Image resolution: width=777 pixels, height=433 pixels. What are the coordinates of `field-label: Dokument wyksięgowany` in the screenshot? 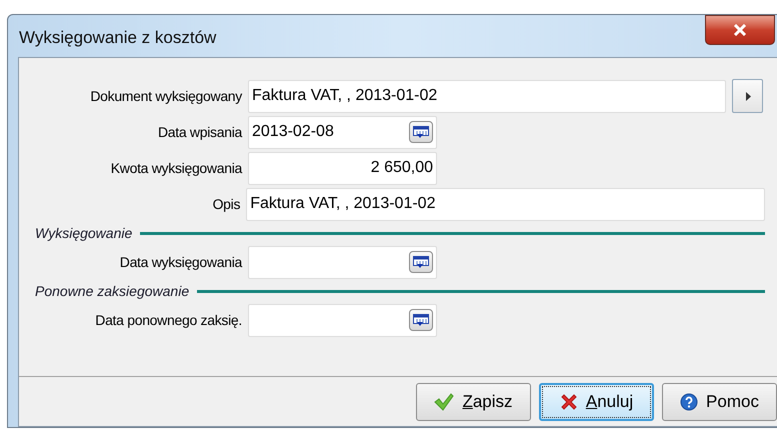 It's located at (166, 96).